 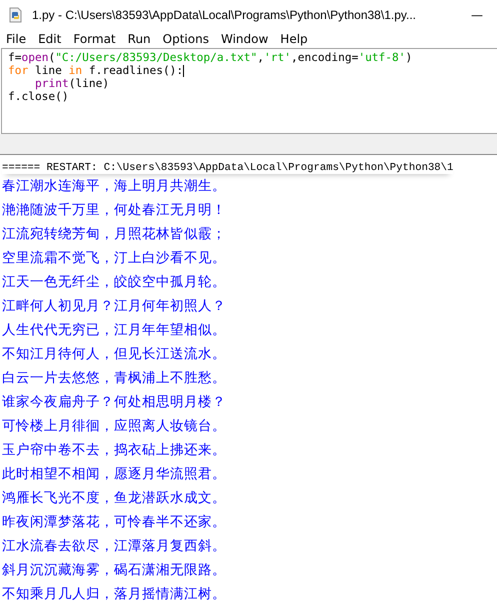 I want to click on output-line: 江天一色无纤尘，皎皎空中孤月轮。, so click(x=114, y=282).